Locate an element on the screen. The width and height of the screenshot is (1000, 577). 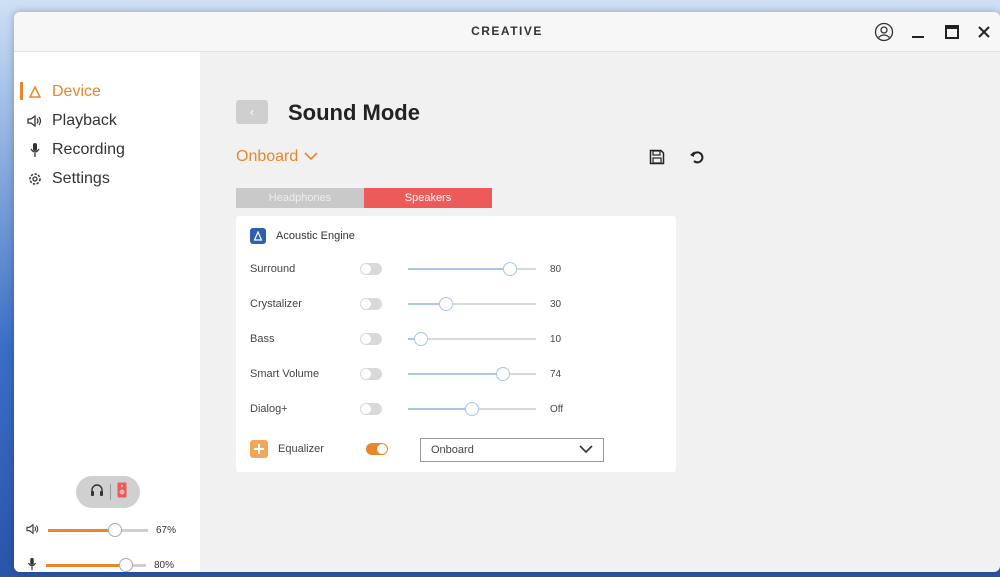
equalizer-icon is located at coordinates (259, 449).